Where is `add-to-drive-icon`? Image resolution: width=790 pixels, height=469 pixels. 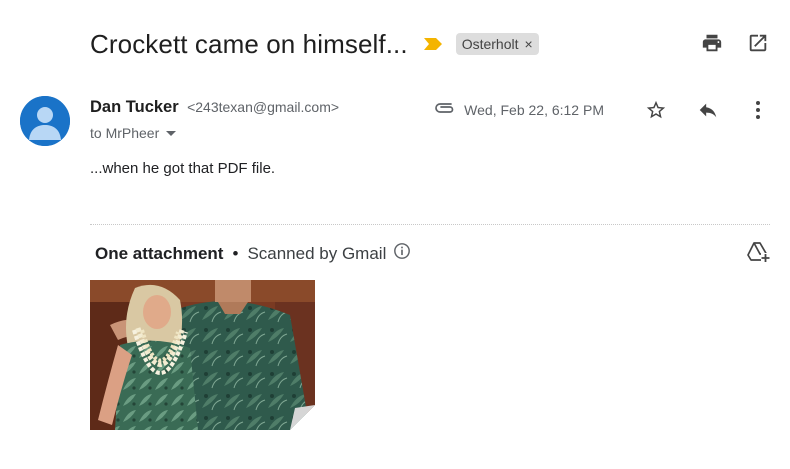
add-to-drive-icon is located at coordinates (758, 252).